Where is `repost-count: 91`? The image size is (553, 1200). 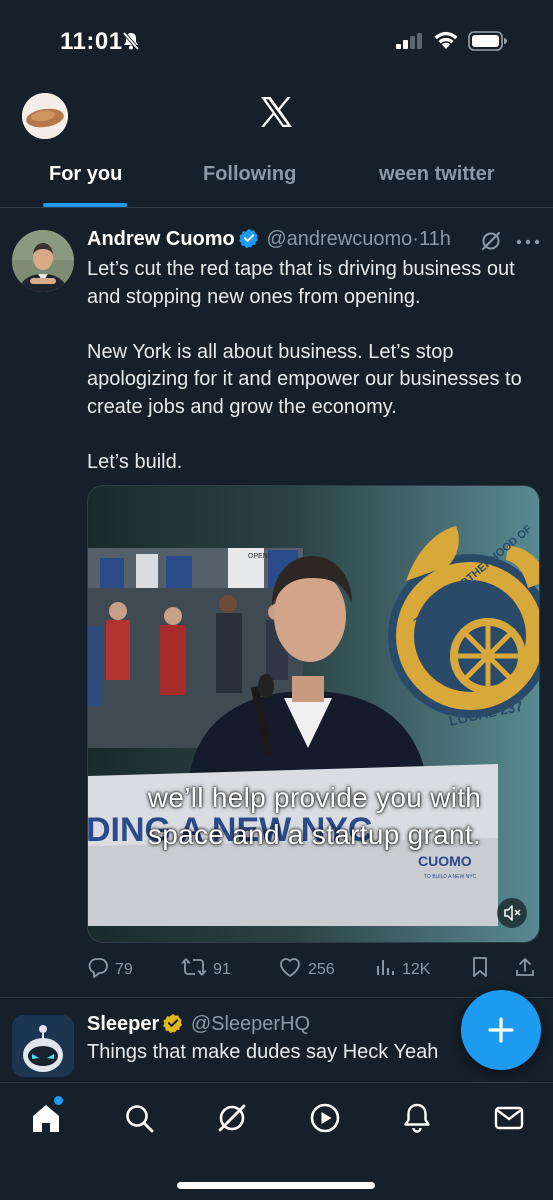 repost-count: 91 is located at coordinates (222, 969).